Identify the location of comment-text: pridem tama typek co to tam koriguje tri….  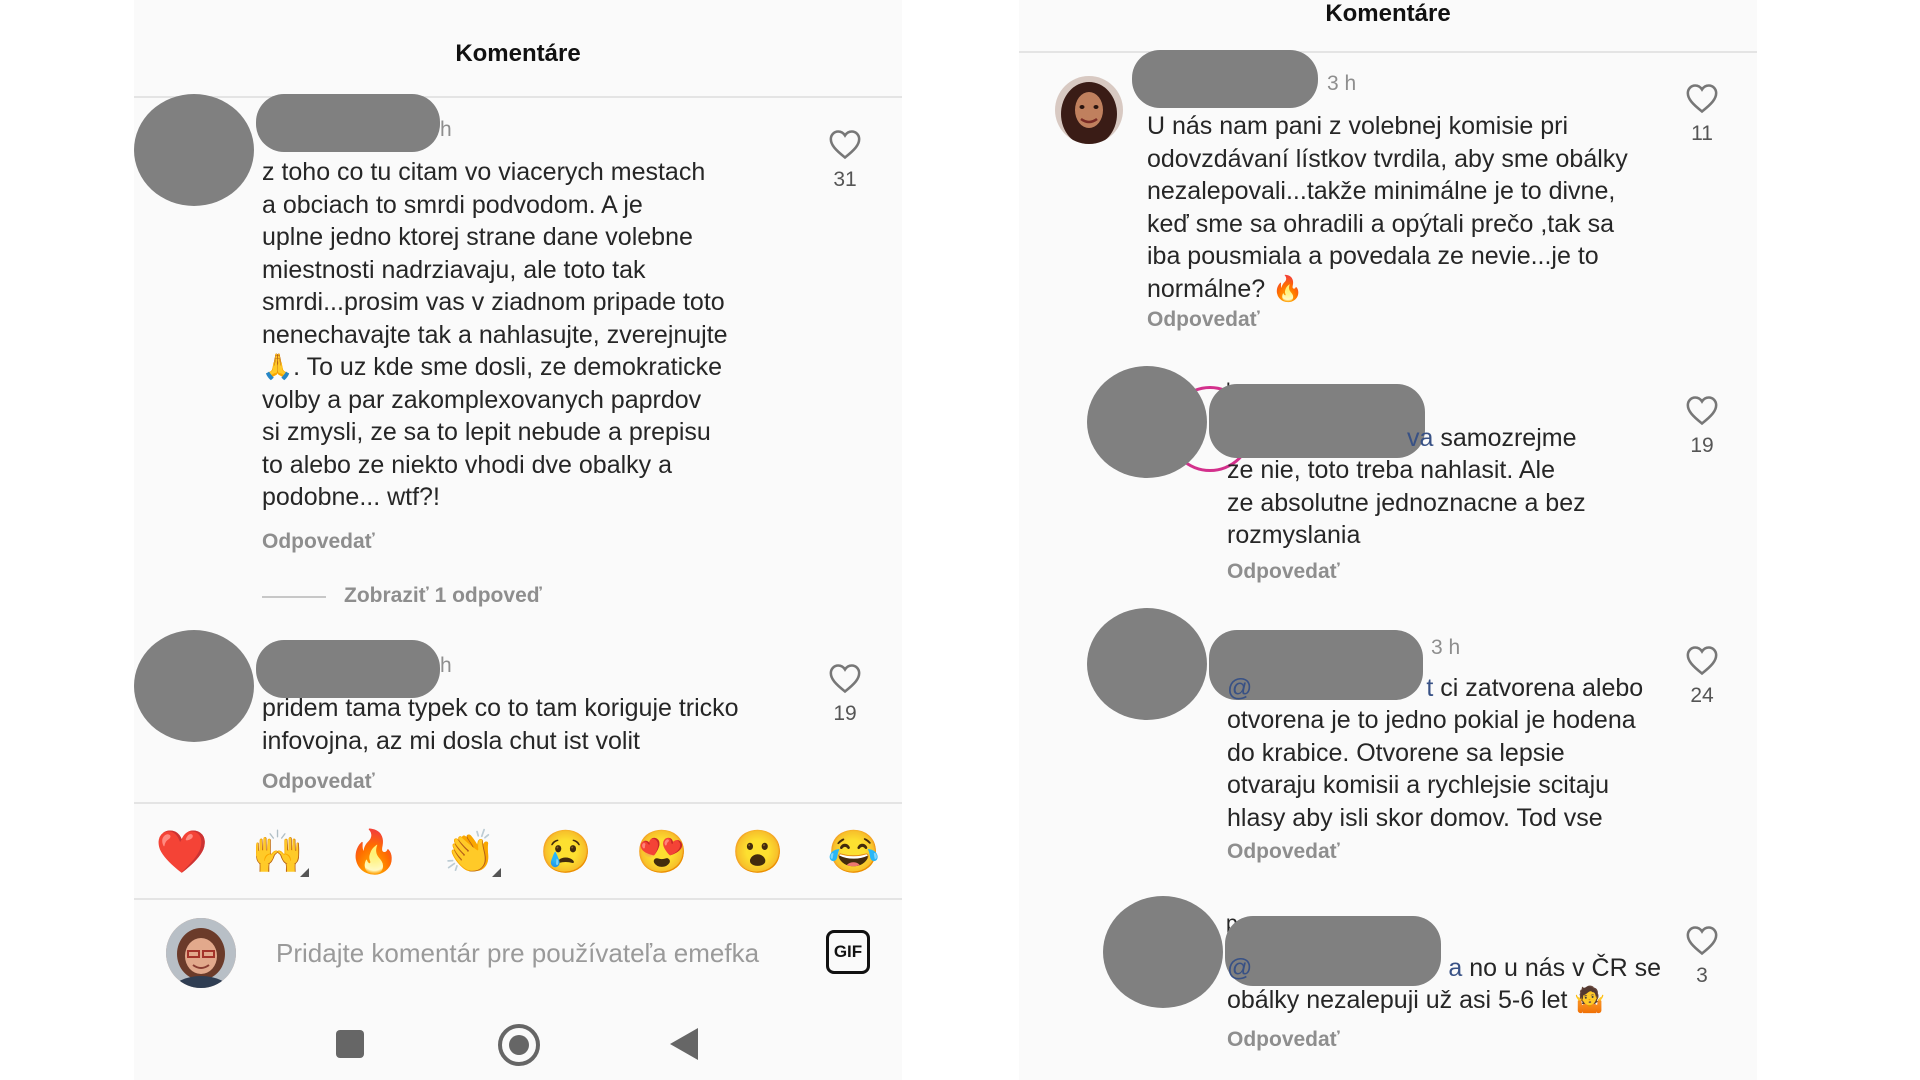
(500, 724).